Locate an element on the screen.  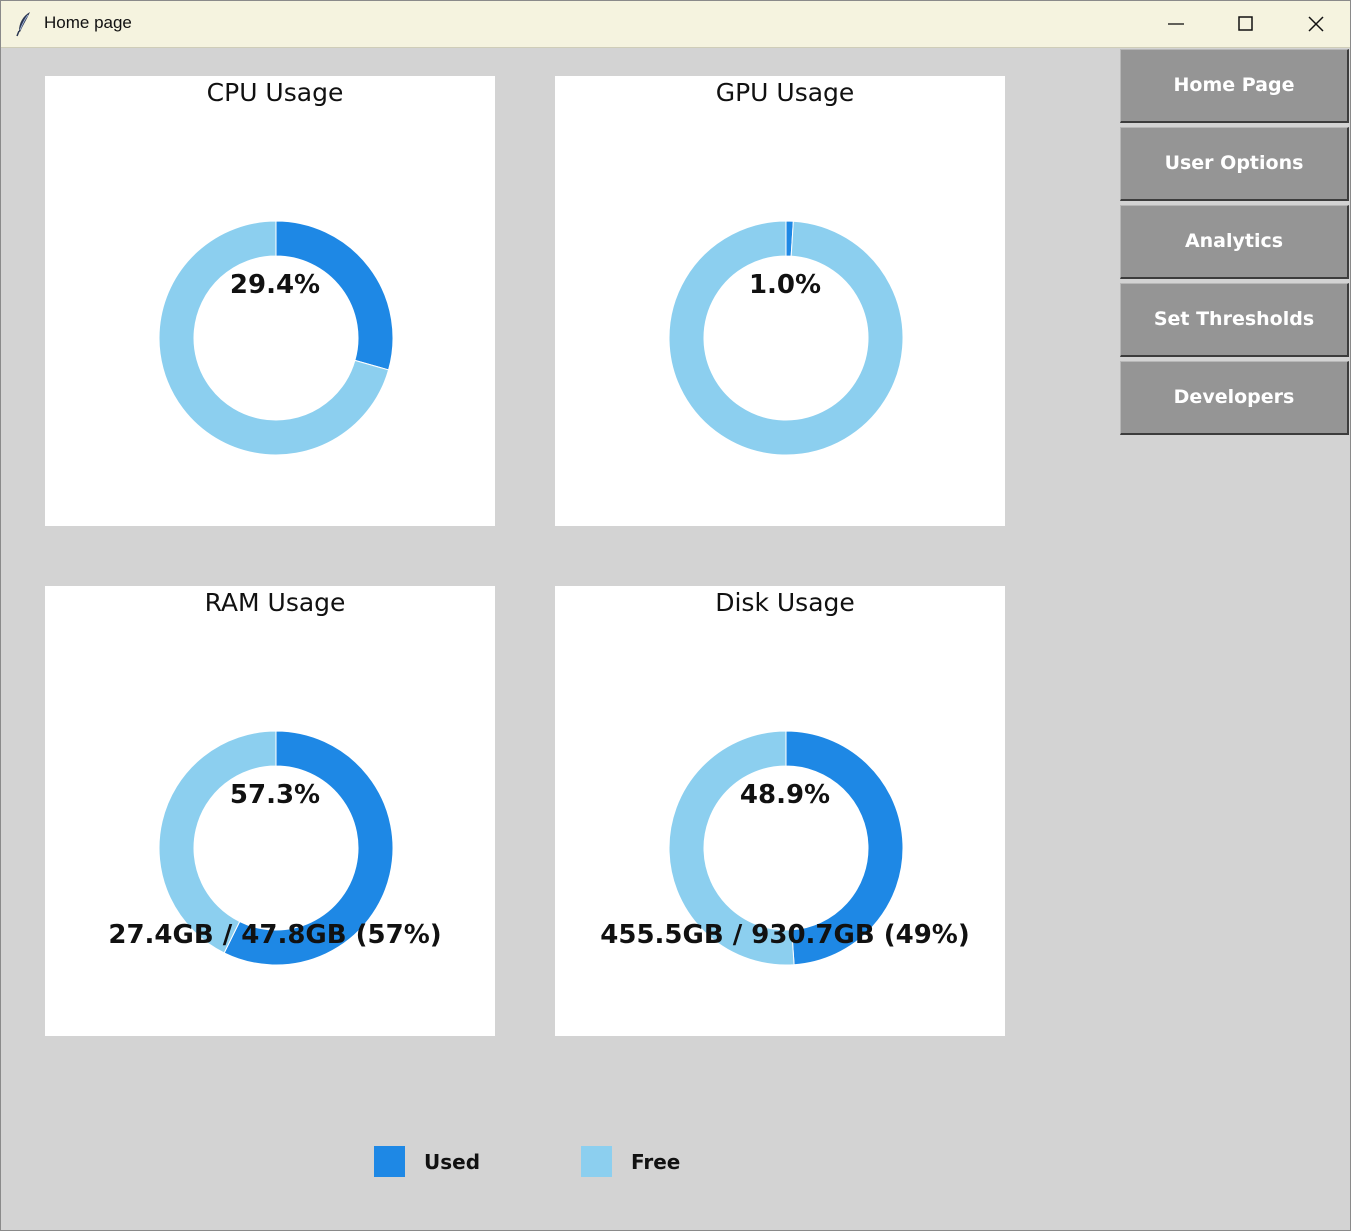
donut-slice-free is located at coordinates (786, 338).